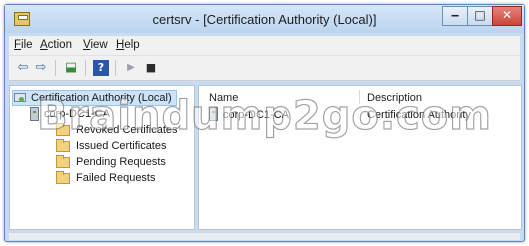 This screenshot has height=246, width=529. I want to click on tree-item-label: Pending Requests, so click(121, 162).